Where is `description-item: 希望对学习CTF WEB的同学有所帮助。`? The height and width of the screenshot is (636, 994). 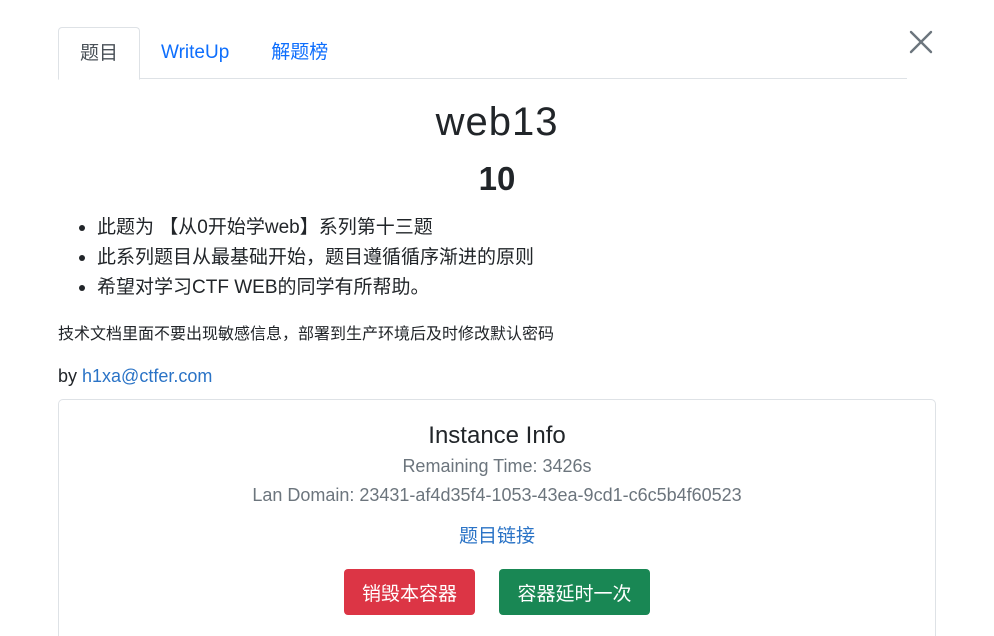
description-item: 希望对学习CTF WEB的同学有所帮助。 is located at coordinates (306, 288).